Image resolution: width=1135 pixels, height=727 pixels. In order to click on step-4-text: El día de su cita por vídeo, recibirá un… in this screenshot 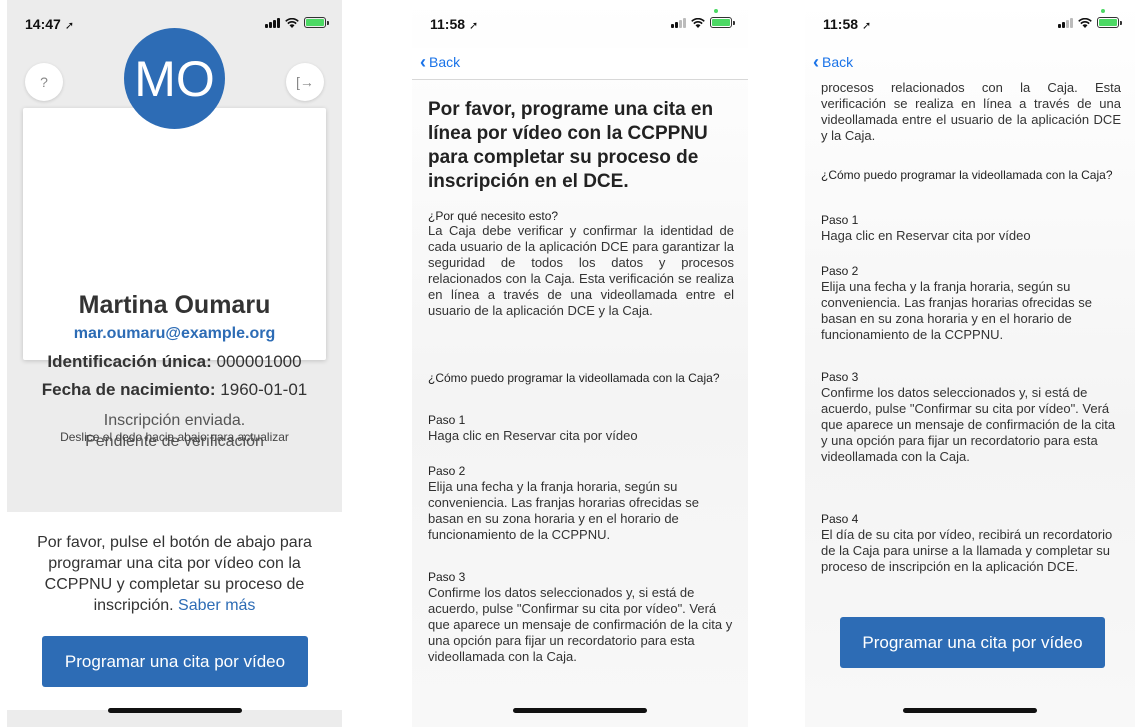, I will do `click(967, 550)`.